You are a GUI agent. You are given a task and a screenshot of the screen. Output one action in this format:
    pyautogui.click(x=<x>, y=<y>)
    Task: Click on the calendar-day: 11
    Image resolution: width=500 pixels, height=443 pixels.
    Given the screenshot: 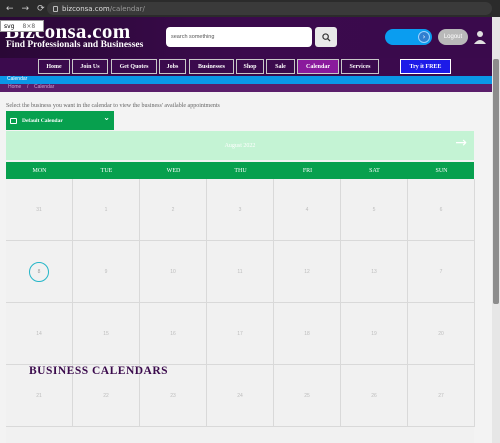 What is the action you would take?
    pyautogui.click(x=240, y=272)
    